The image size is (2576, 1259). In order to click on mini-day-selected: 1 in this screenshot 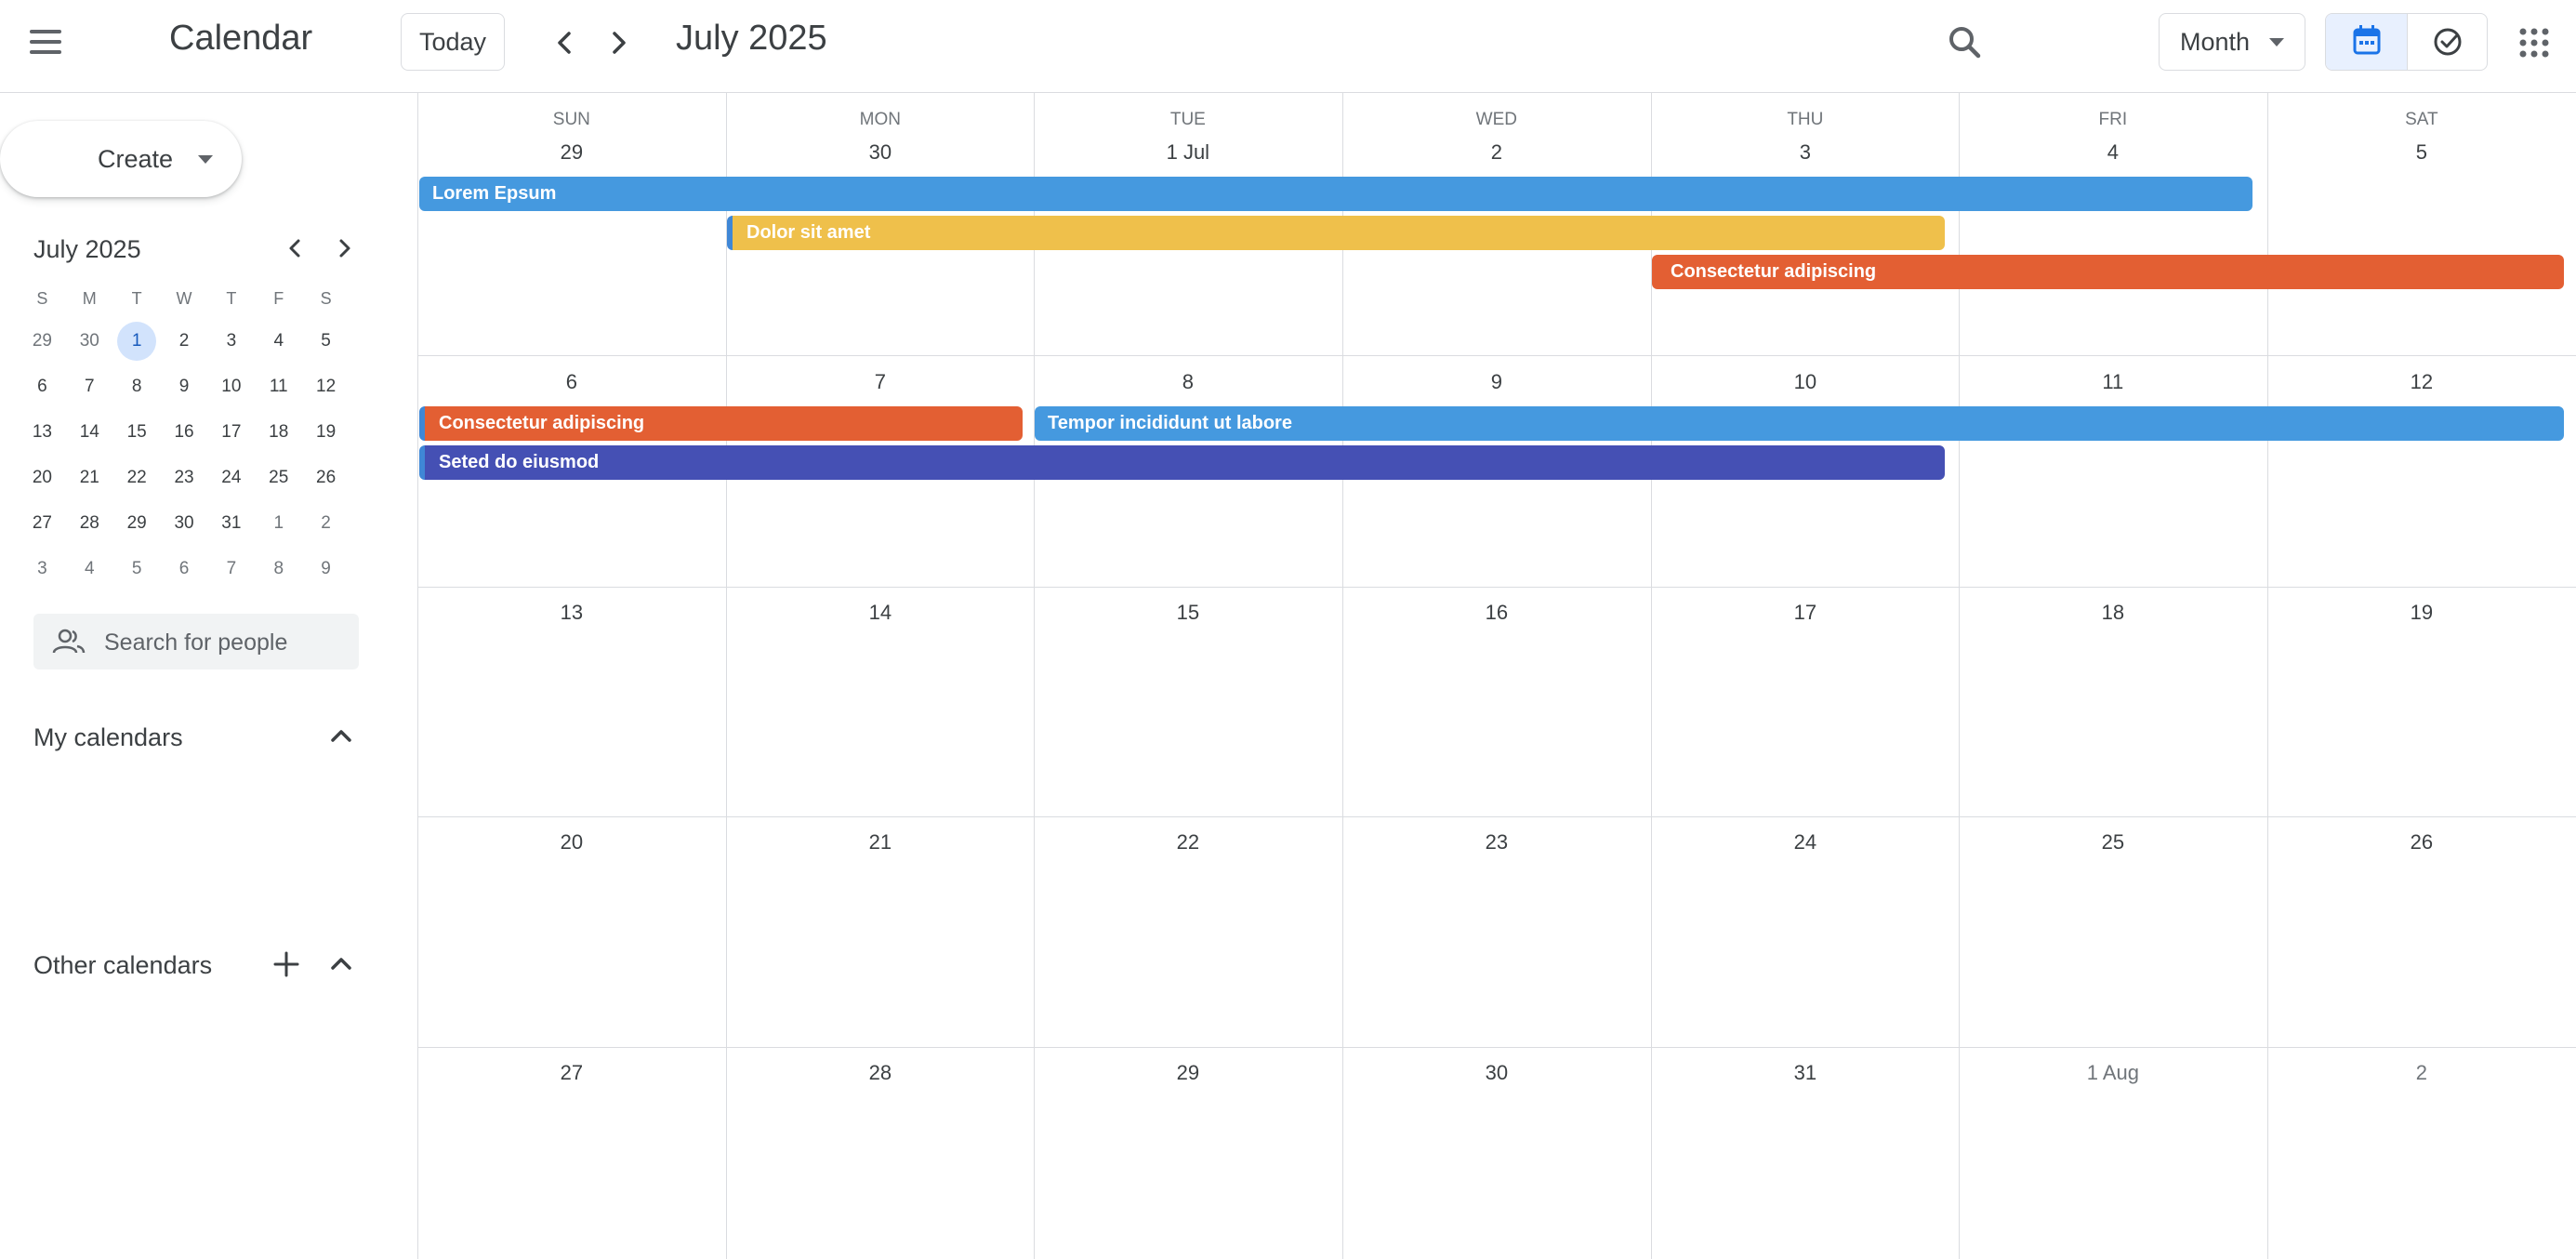, I will do `click(137, 341)`.